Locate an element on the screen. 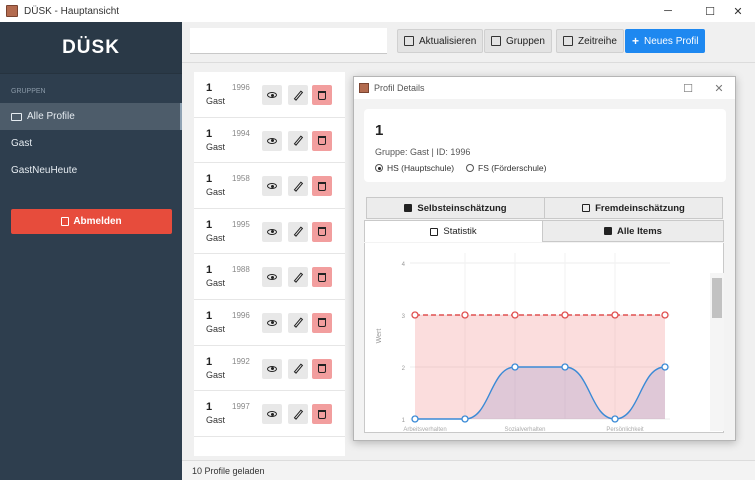 Image resolution: width=755 pixels, height=480 pixels. list-item: 1 Gast 1994 is located at coordinates (269, 141).